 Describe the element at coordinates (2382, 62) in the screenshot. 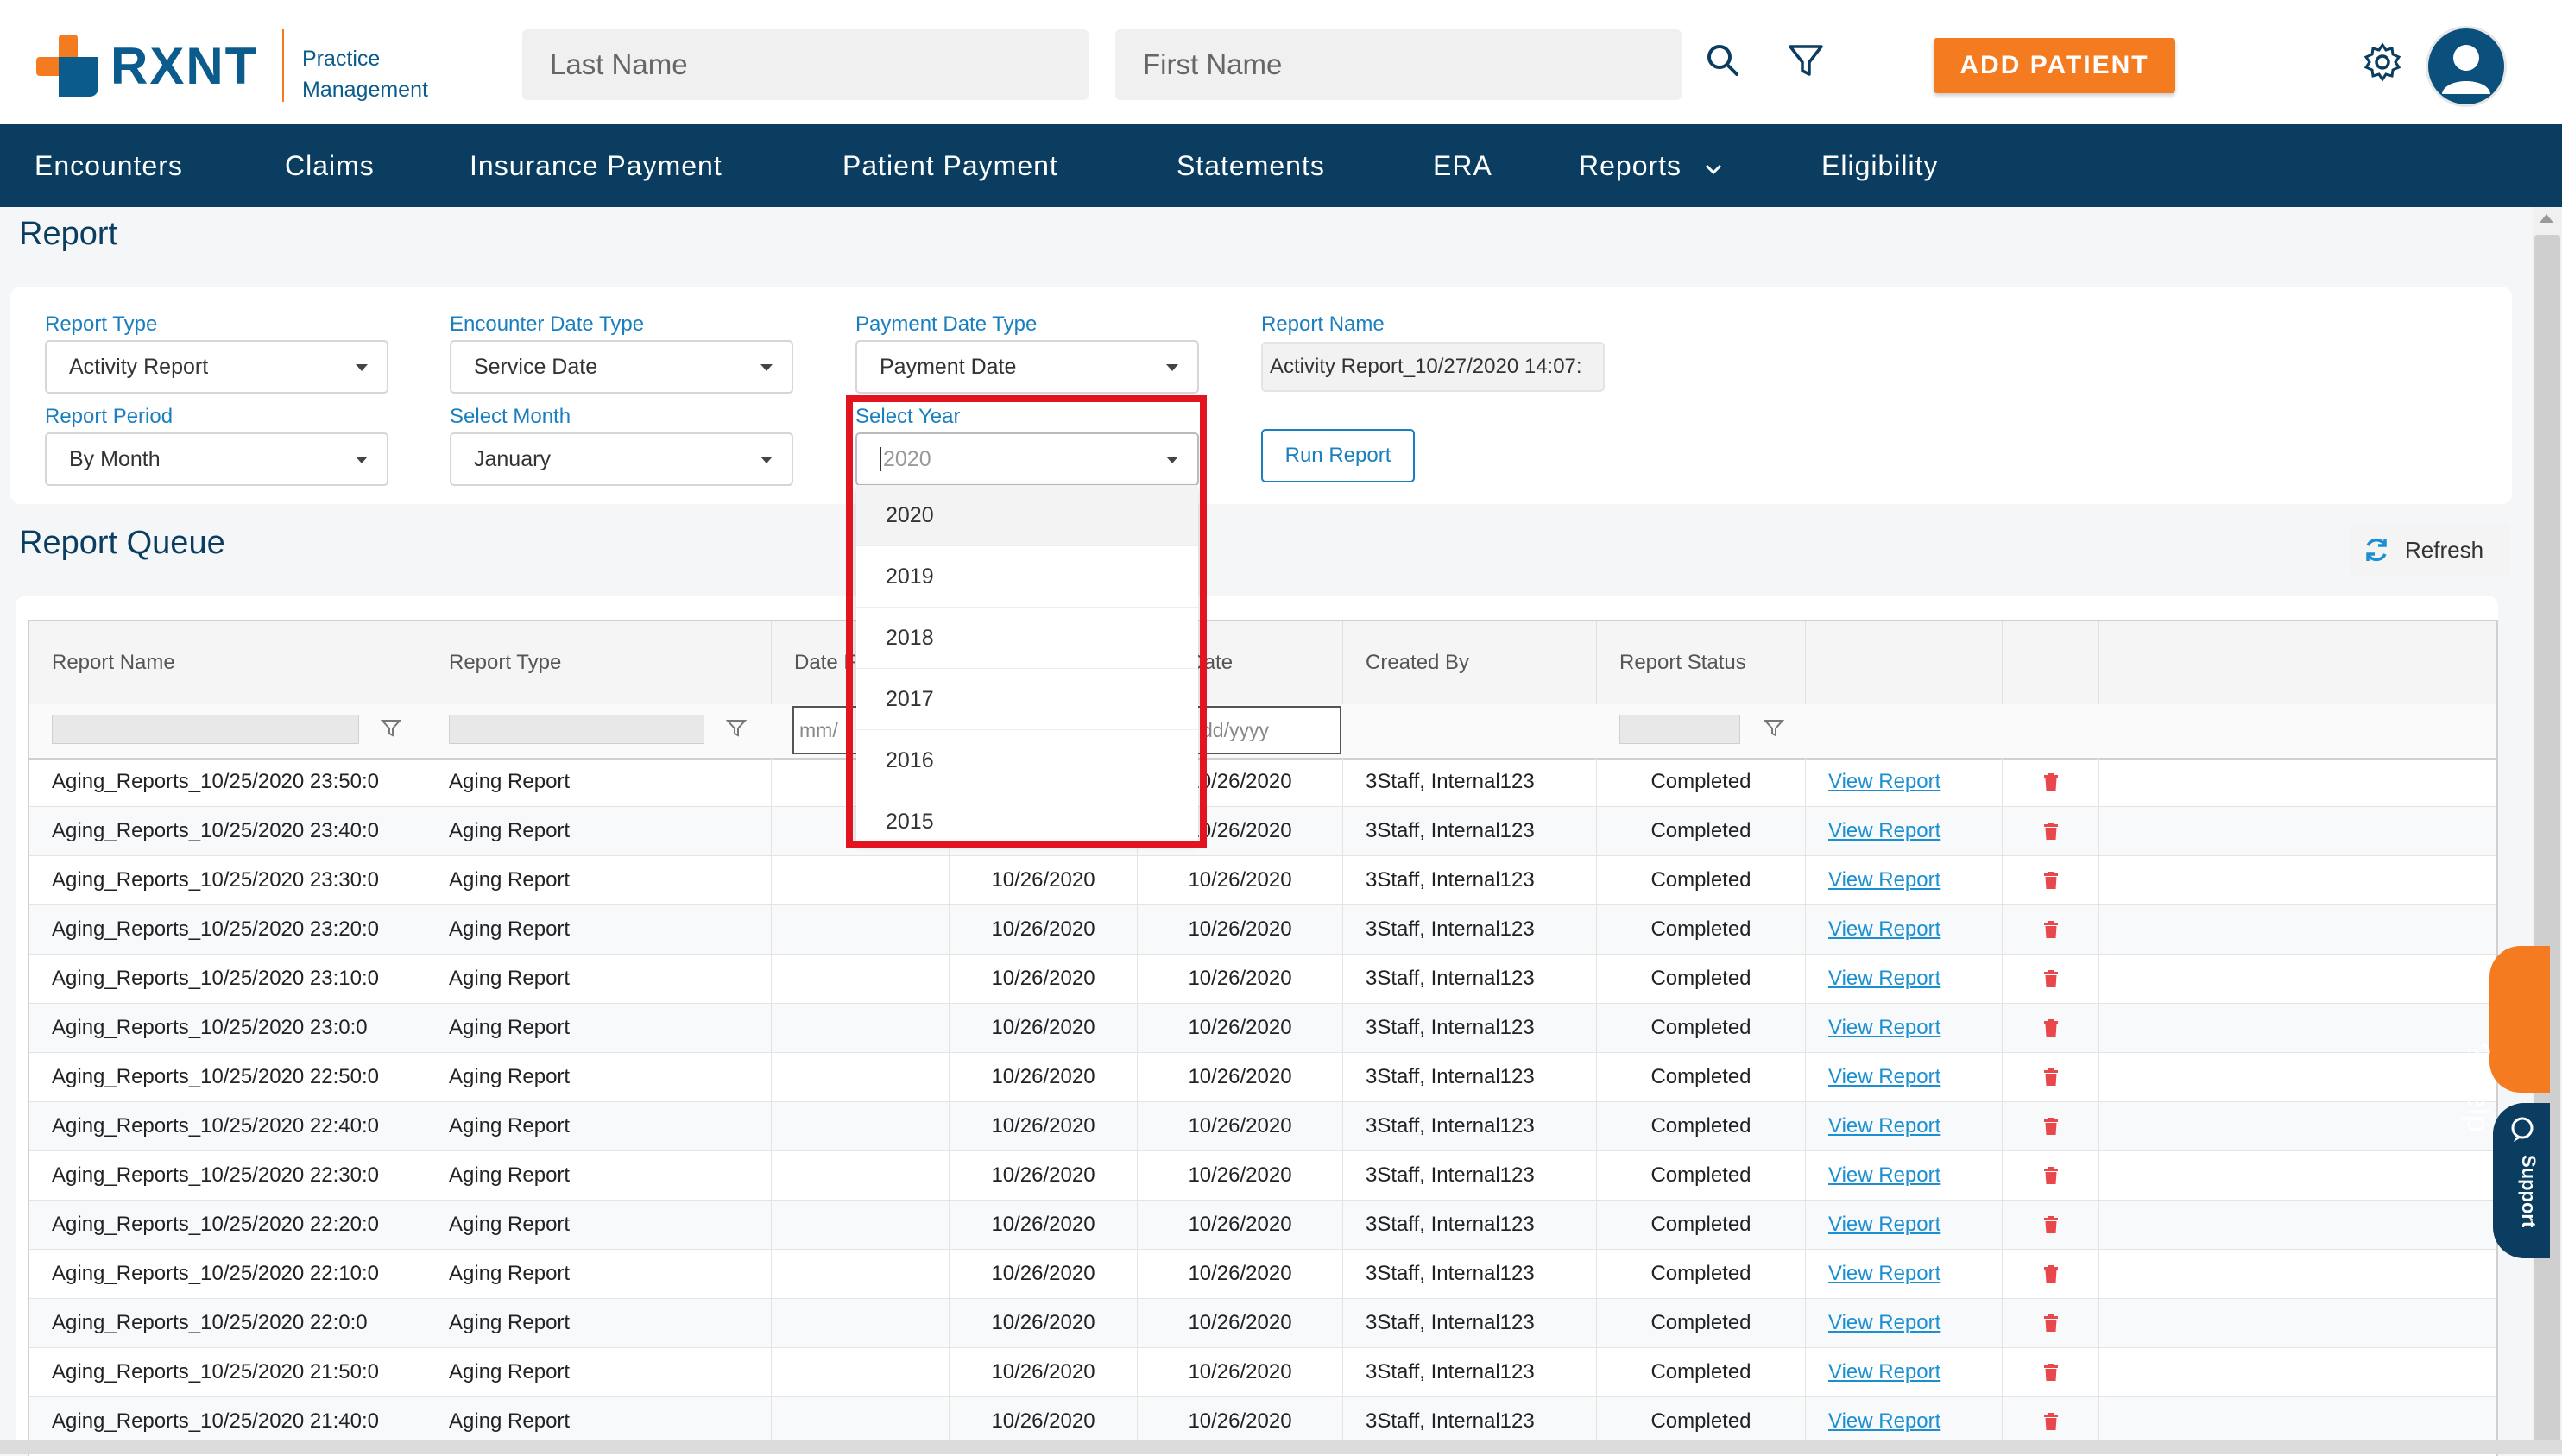

I see `gear-icon` at that location.